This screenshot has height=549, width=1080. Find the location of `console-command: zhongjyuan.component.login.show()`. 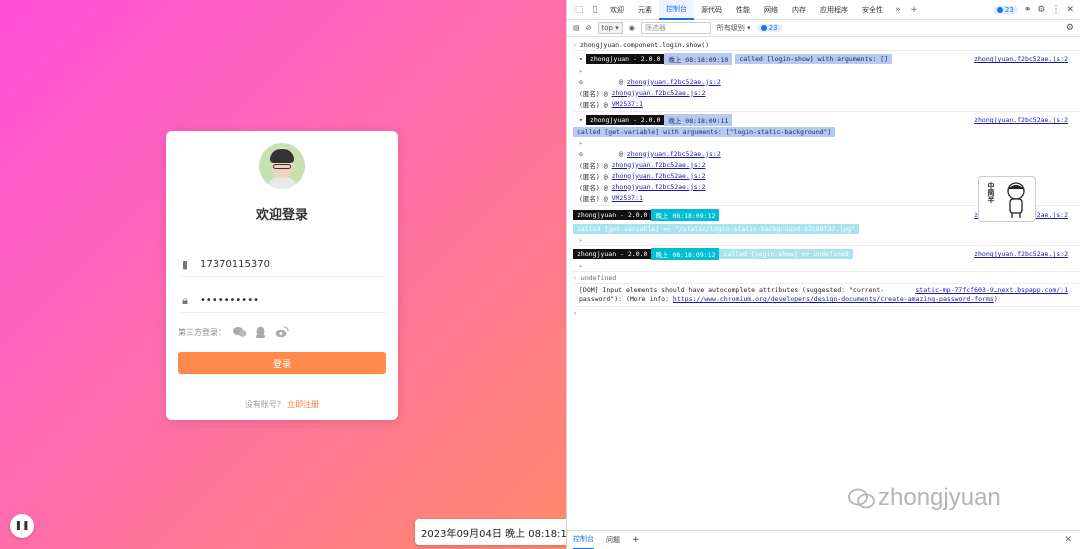

console-command: zhongjyuan.component.login.show() is located at coordinates (644, 44).